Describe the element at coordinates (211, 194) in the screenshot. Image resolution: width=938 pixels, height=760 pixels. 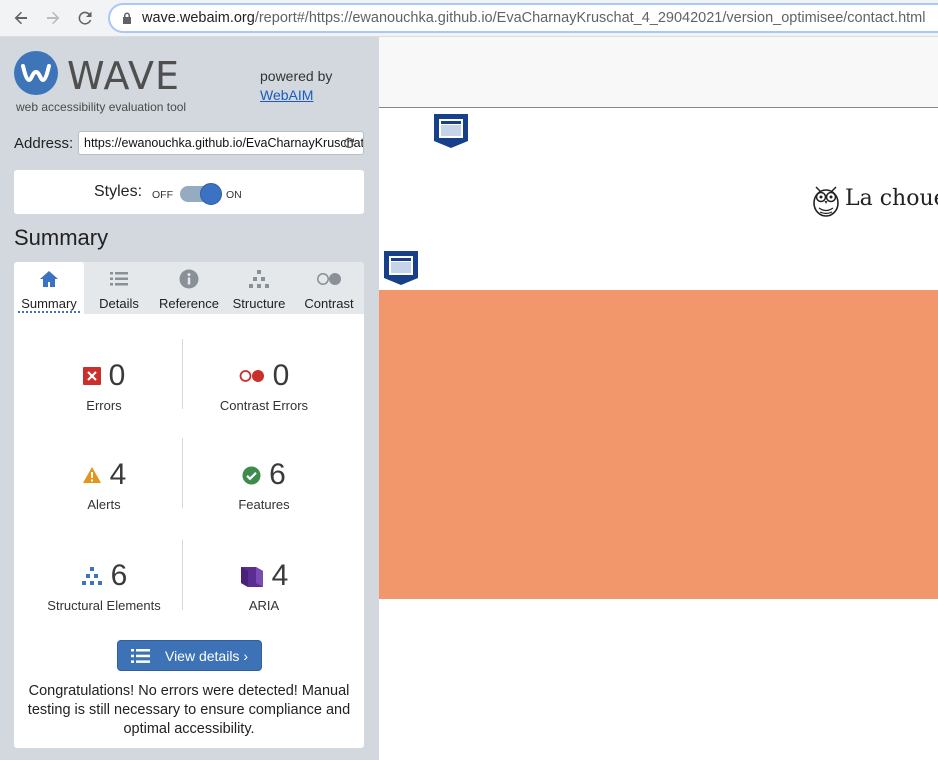
I see `toggle-knob` at that location.